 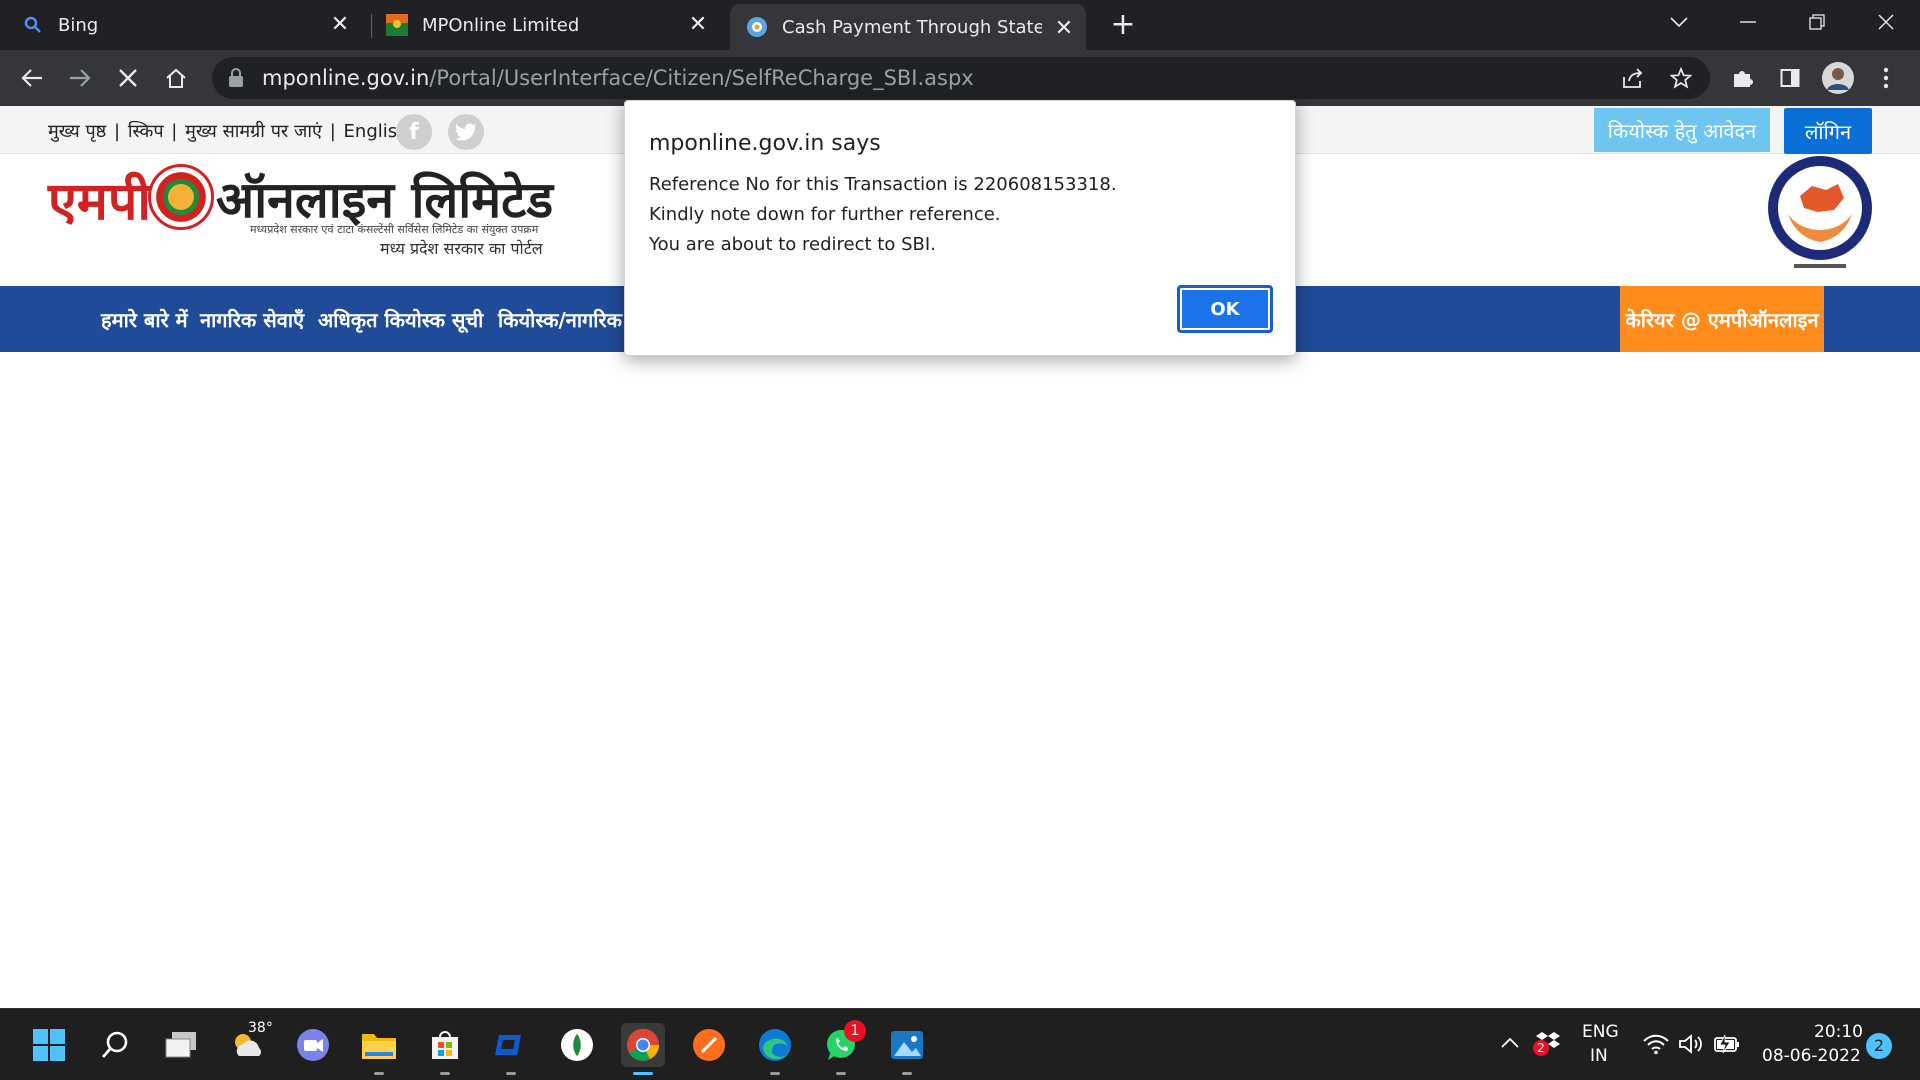 What do you see at coordinates (1510, 1043) in the screenshot?
I see `show-hidden-icons-chevron-icon` at bounding box center [1510, 1043].